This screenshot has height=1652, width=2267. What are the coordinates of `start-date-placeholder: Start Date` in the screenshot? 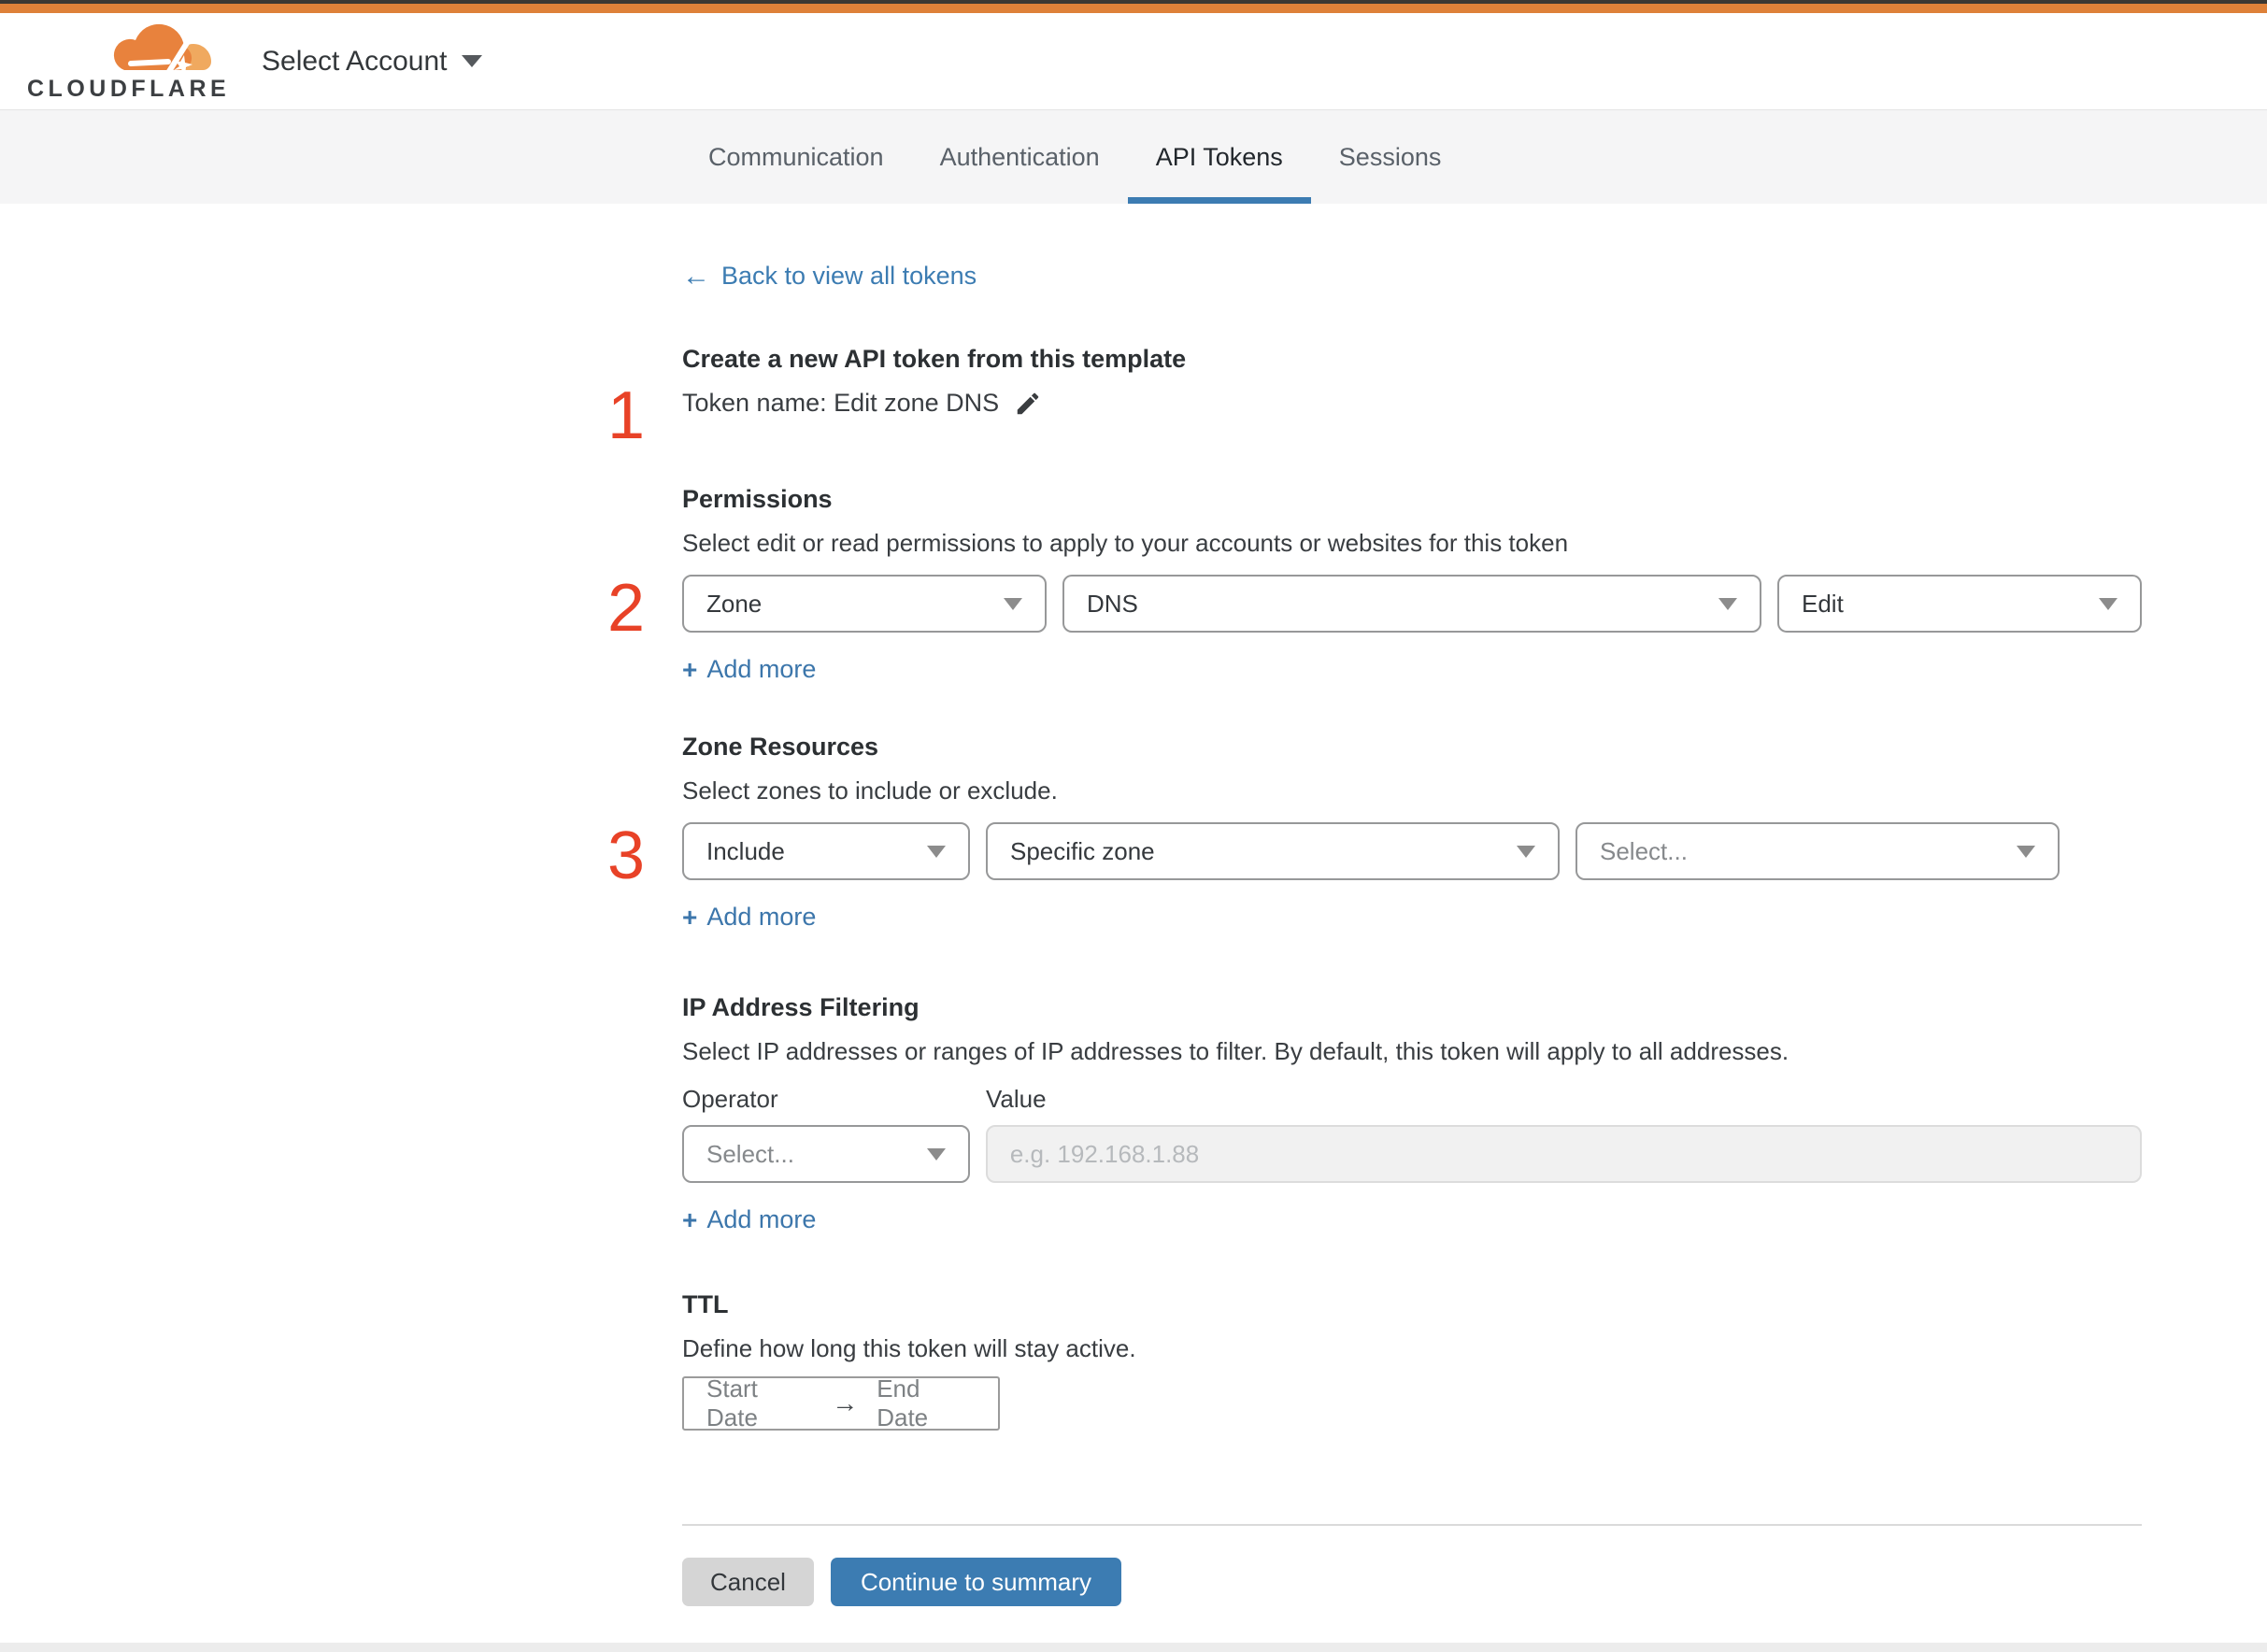 It's located at (732, 1403).